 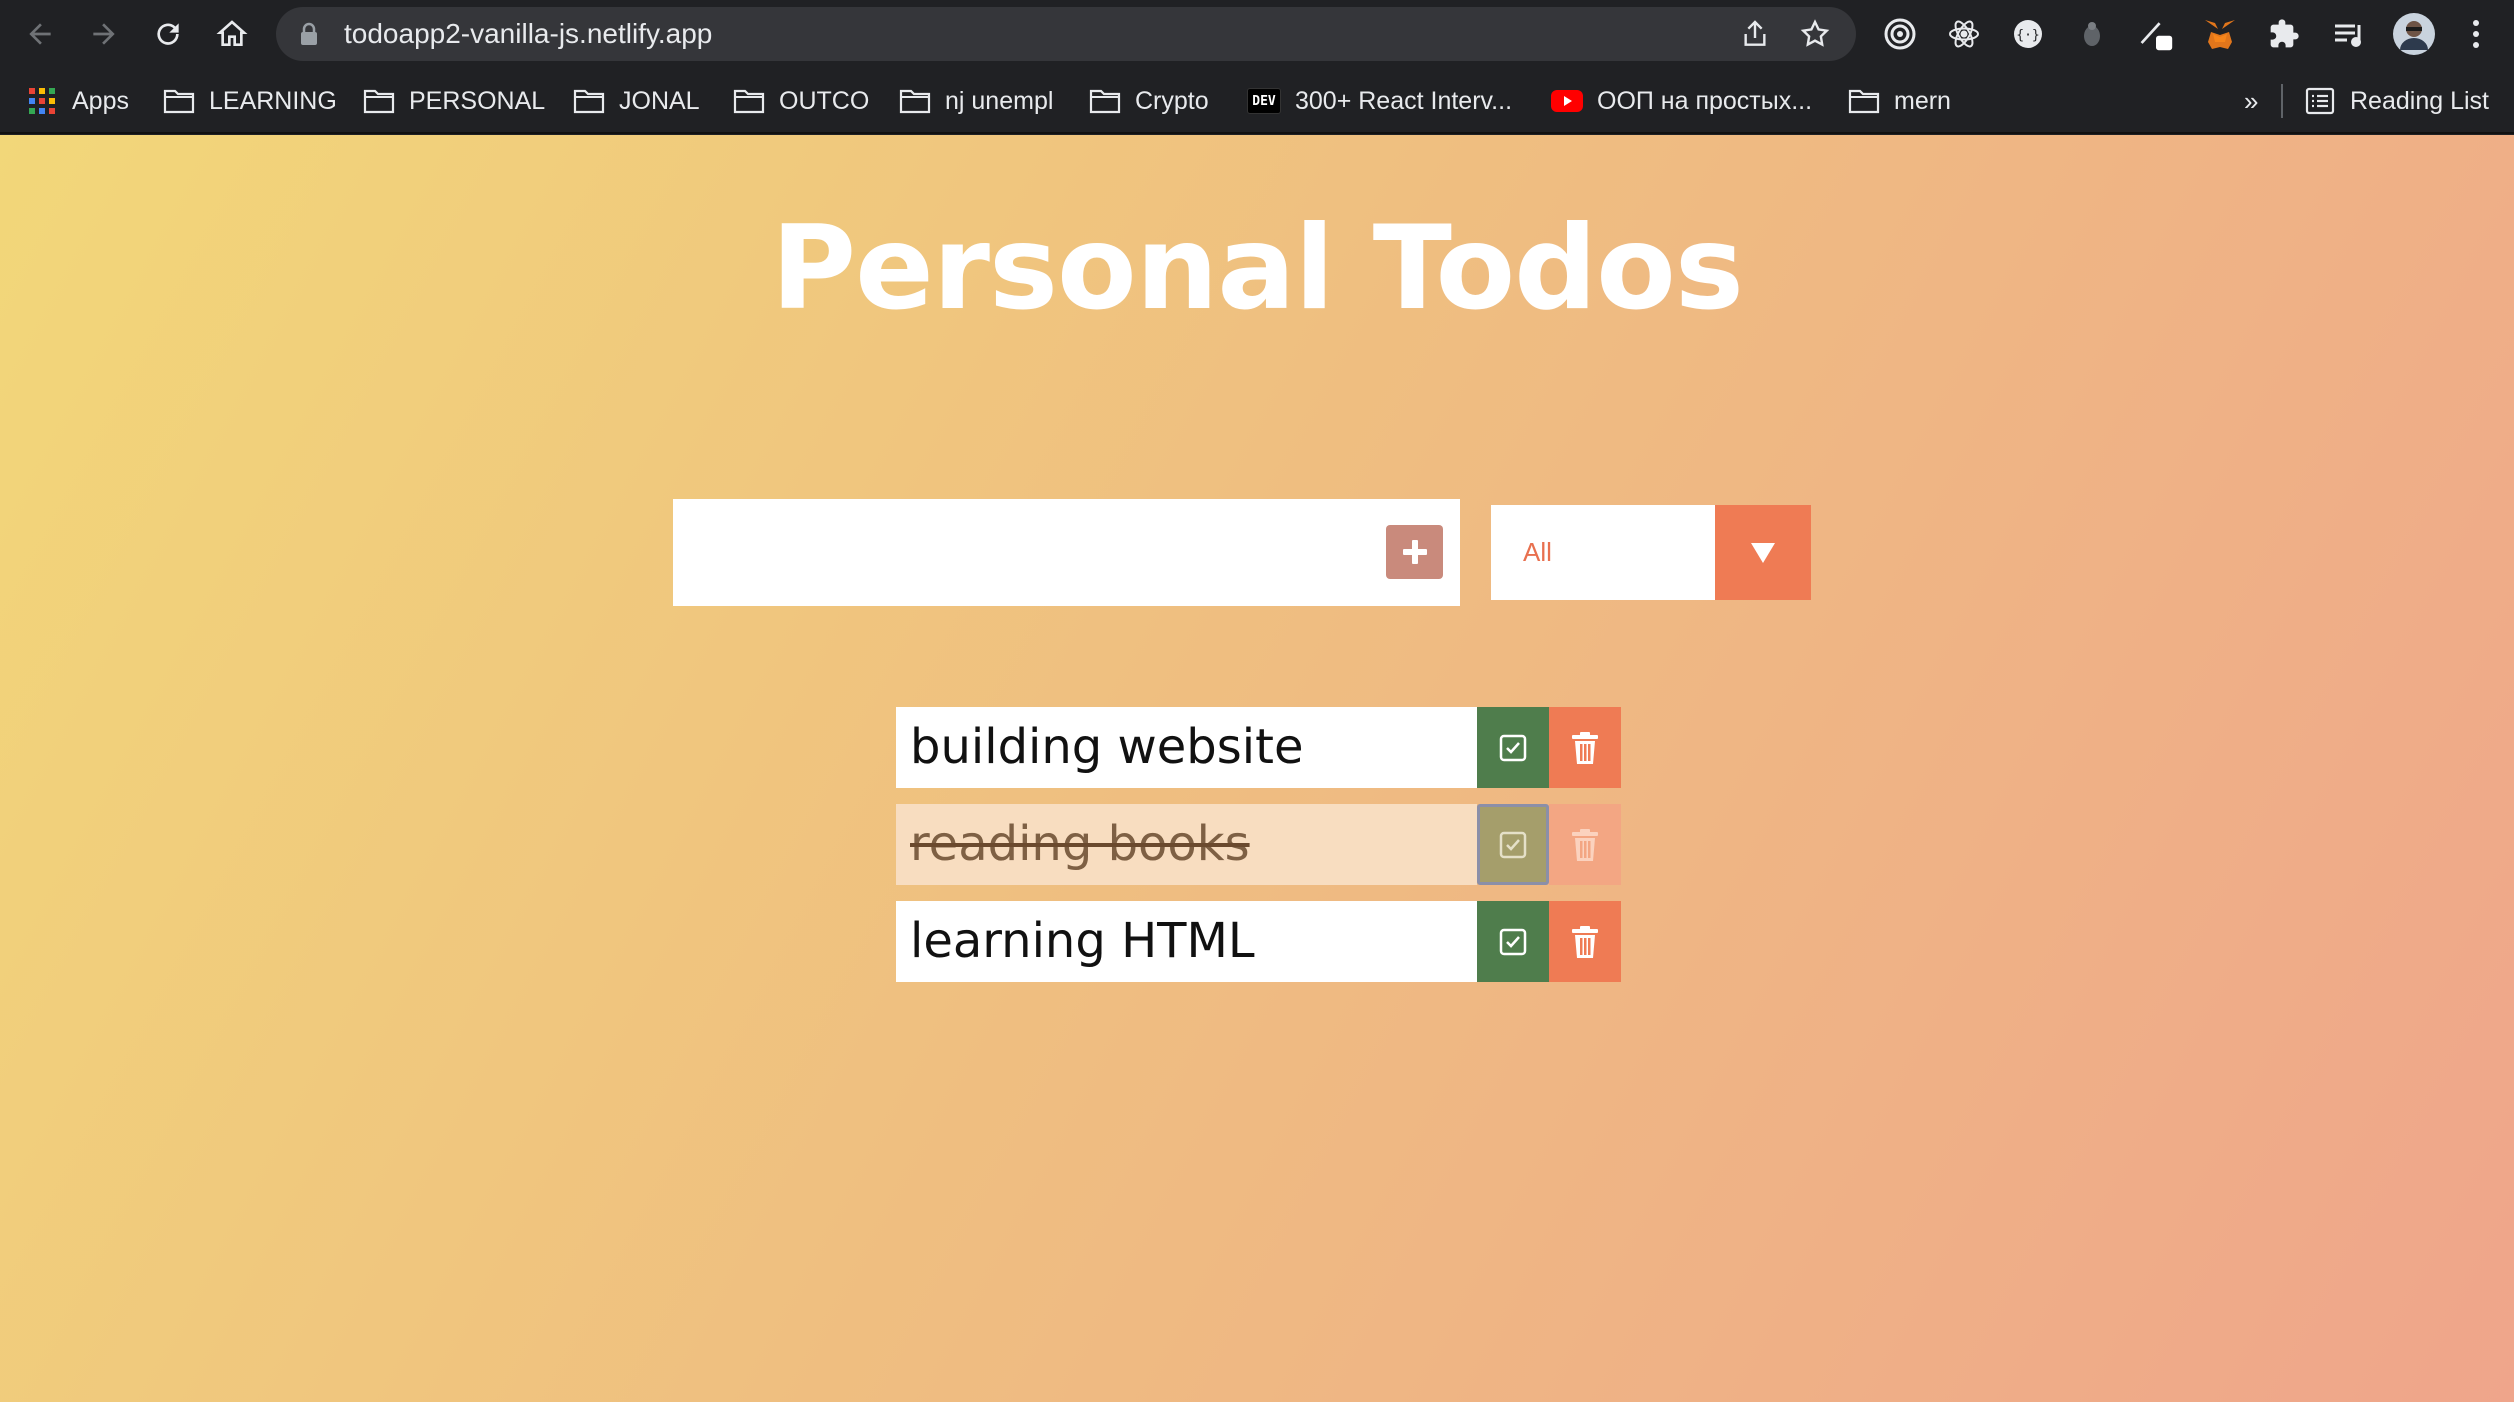 What do you see at coordinates (2156, 34) in the screenshot?
I see `pen-extension-icon` at bounding box center [2156, 34].